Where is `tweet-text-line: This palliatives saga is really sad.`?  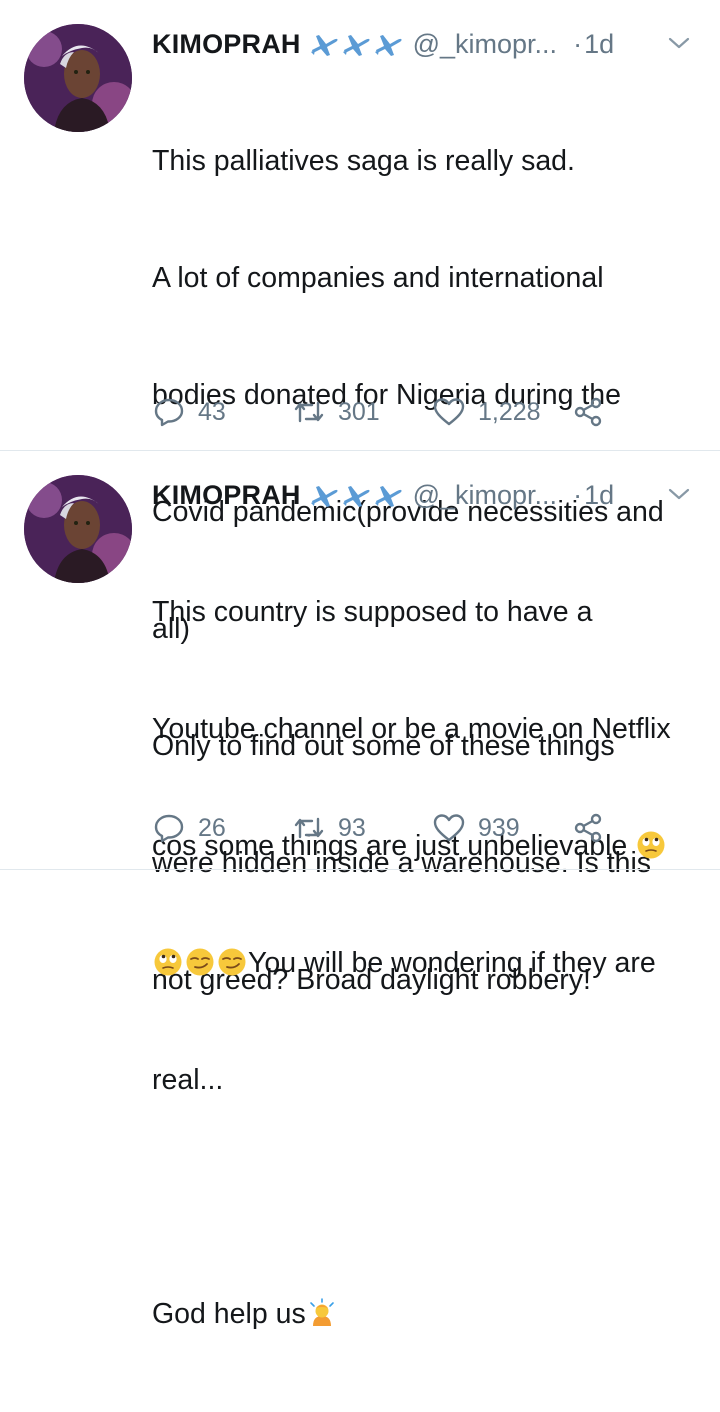 tweet-text-line: This palliatives saga is really sad. is located at coordinates (363, 161).